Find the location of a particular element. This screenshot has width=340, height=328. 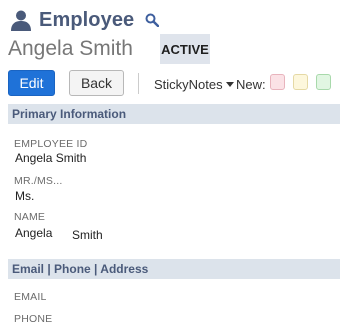

last-name-value: Smith is located at coordinates (87, 235).